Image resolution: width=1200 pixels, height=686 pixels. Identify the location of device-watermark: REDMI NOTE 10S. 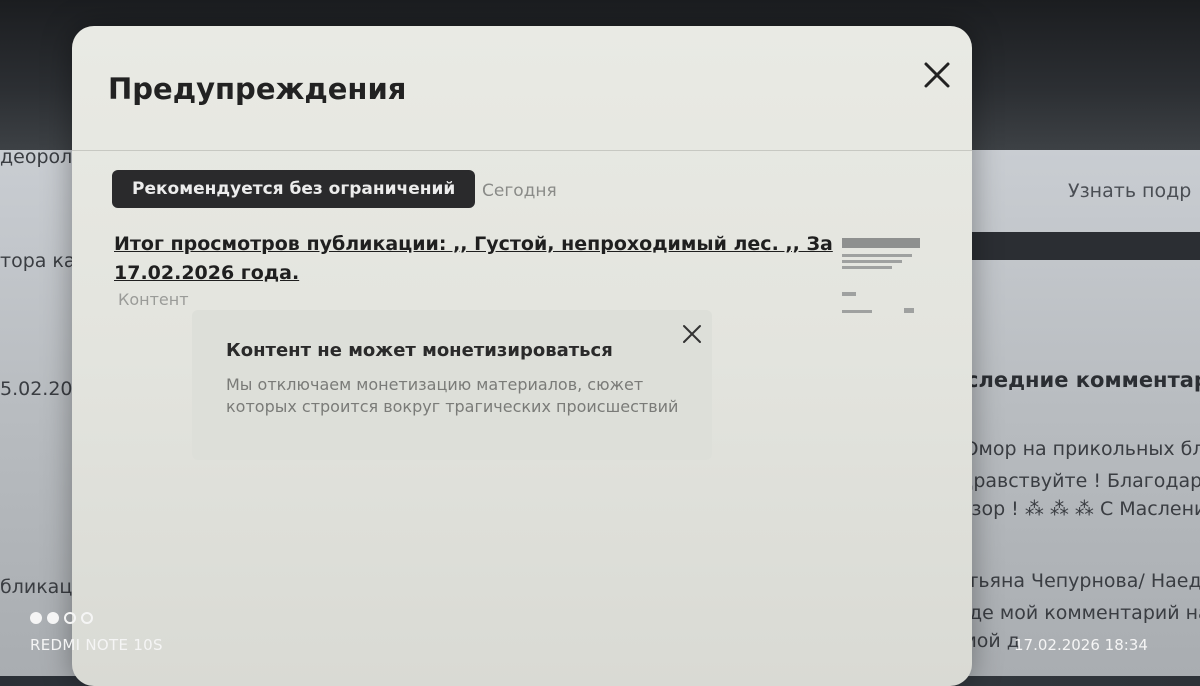
(96, 645).